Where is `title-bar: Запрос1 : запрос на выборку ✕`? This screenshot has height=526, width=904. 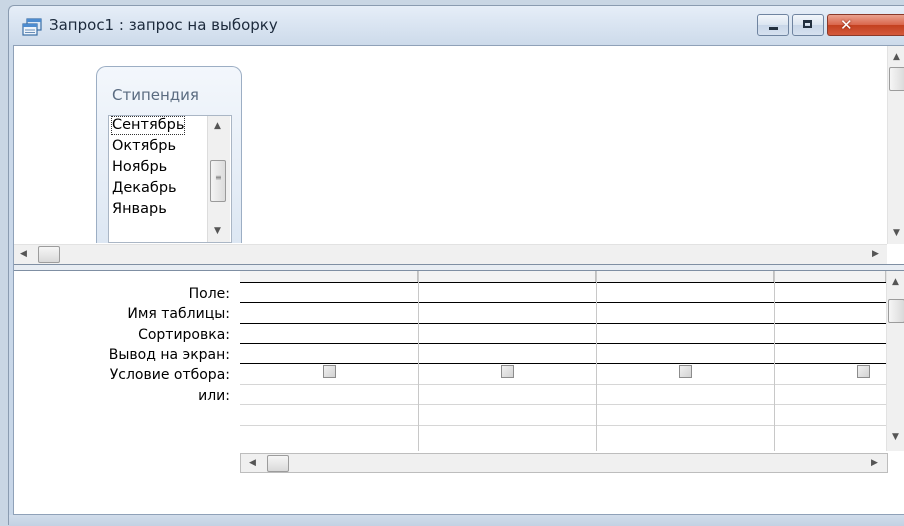
title-bar: Запрос1 : запрос на выборку ✕ is located at coordinates (456, 26).